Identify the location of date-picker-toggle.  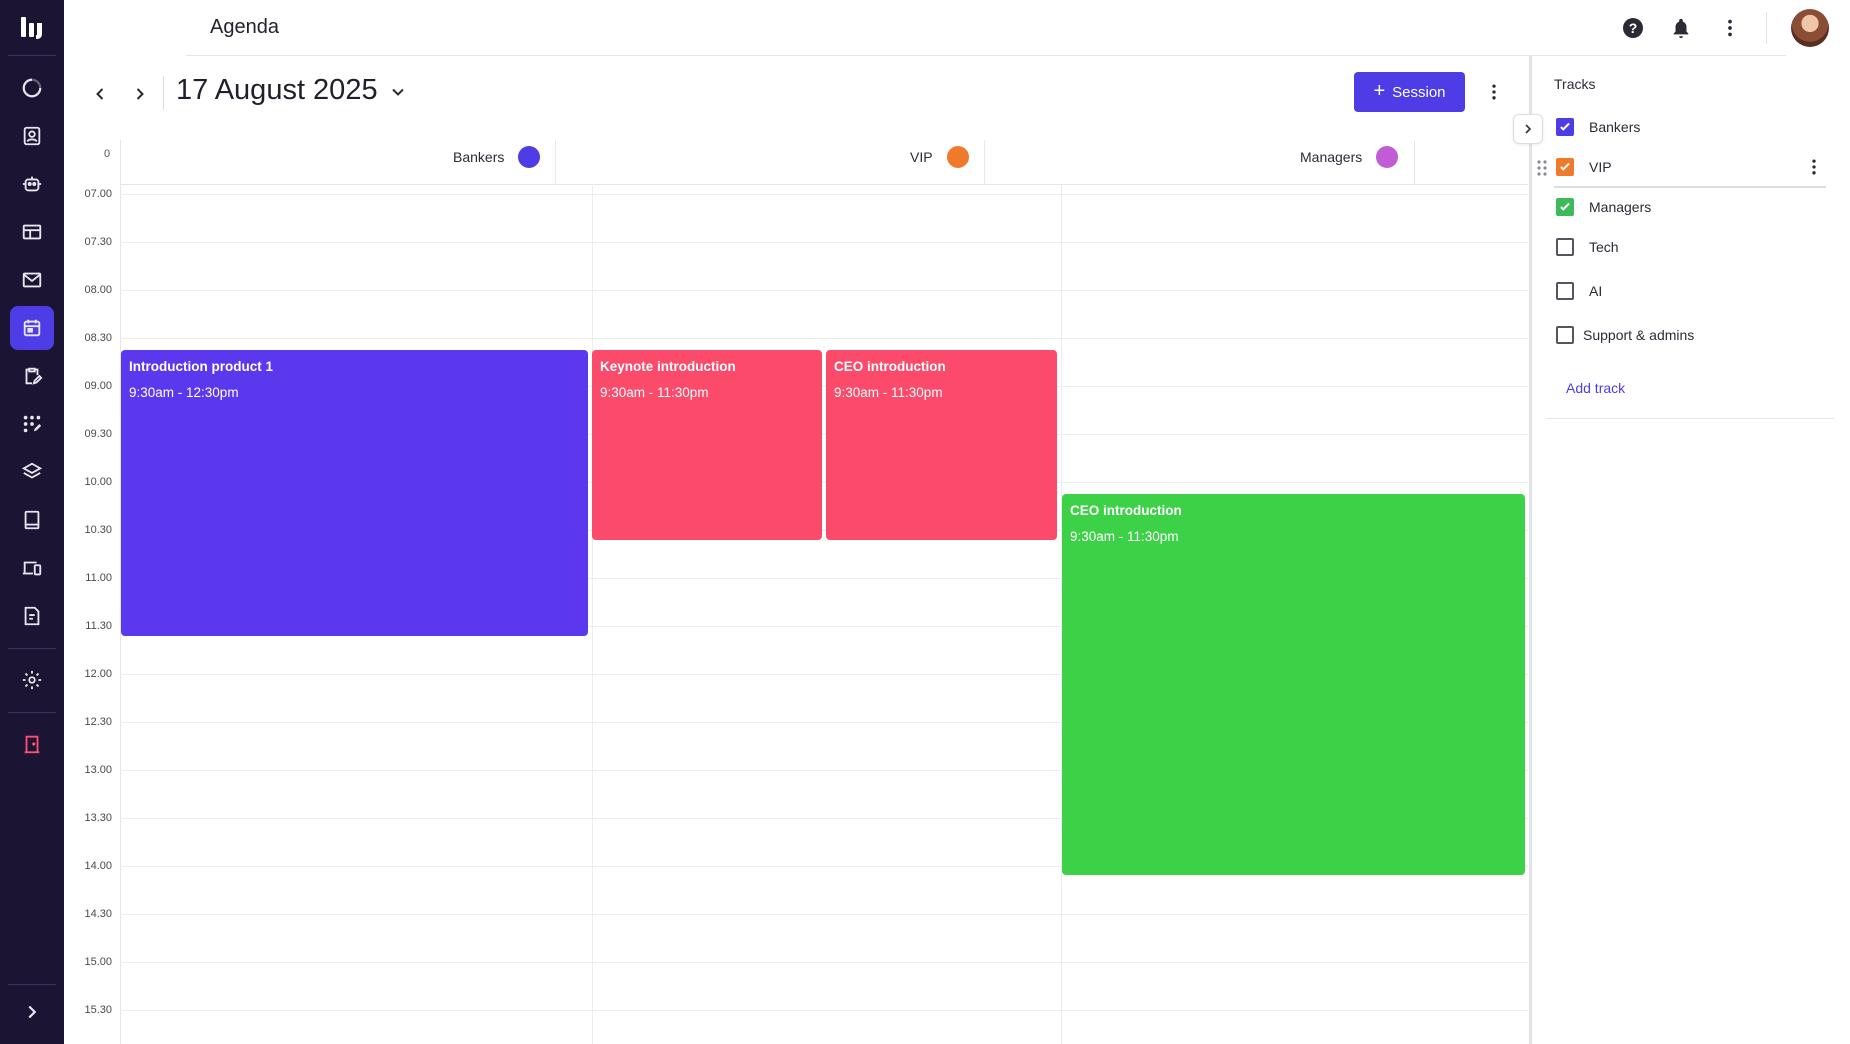
(398, 92).